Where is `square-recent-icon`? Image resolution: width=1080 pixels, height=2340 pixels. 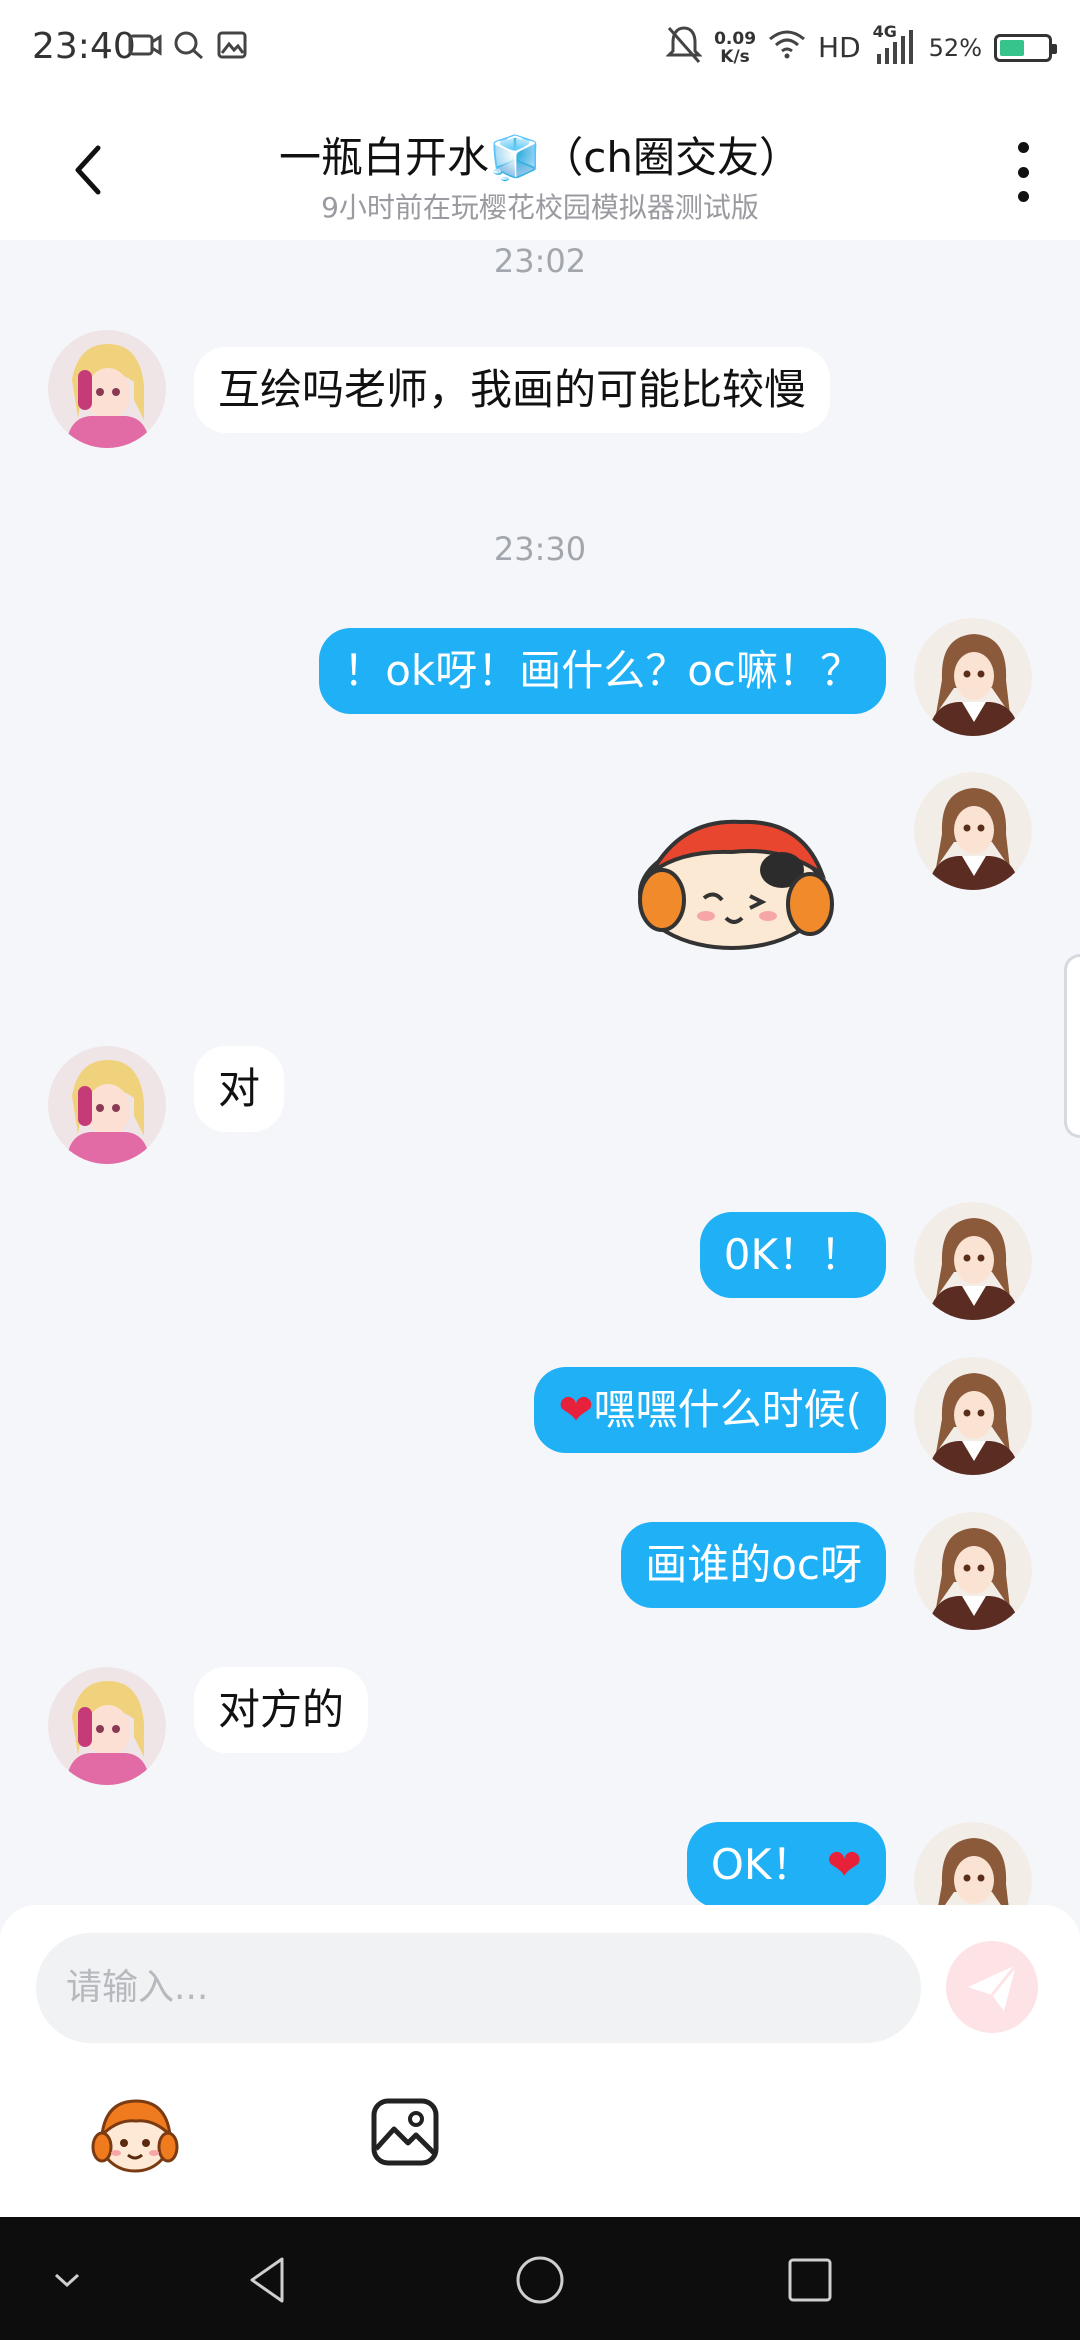
square-recent-icon is located at coordinates (810, 2280).